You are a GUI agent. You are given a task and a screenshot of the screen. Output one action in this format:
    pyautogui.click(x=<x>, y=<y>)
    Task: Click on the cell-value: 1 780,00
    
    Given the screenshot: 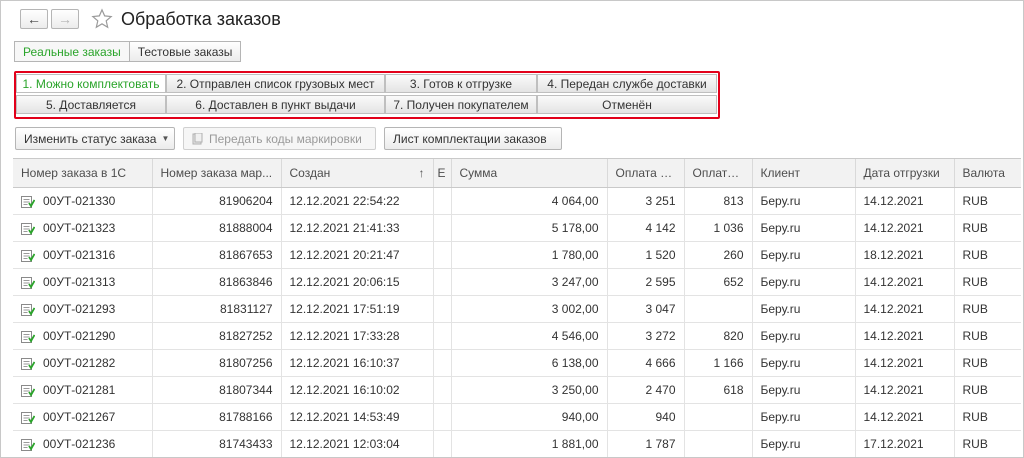 What is the action you would take?
    pyautogui.click(x=575, y=255)
    